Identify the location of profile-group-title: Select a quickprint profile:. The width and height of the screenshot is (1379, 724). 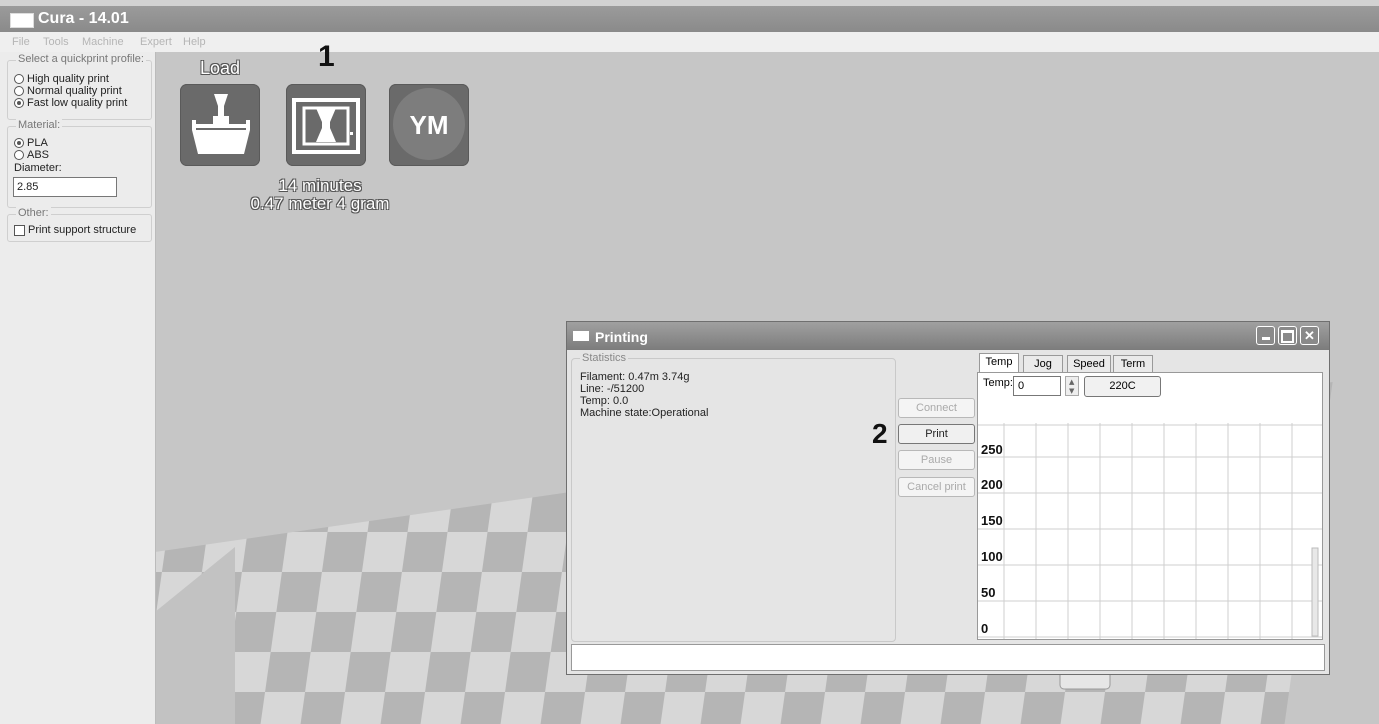
(81, 59).